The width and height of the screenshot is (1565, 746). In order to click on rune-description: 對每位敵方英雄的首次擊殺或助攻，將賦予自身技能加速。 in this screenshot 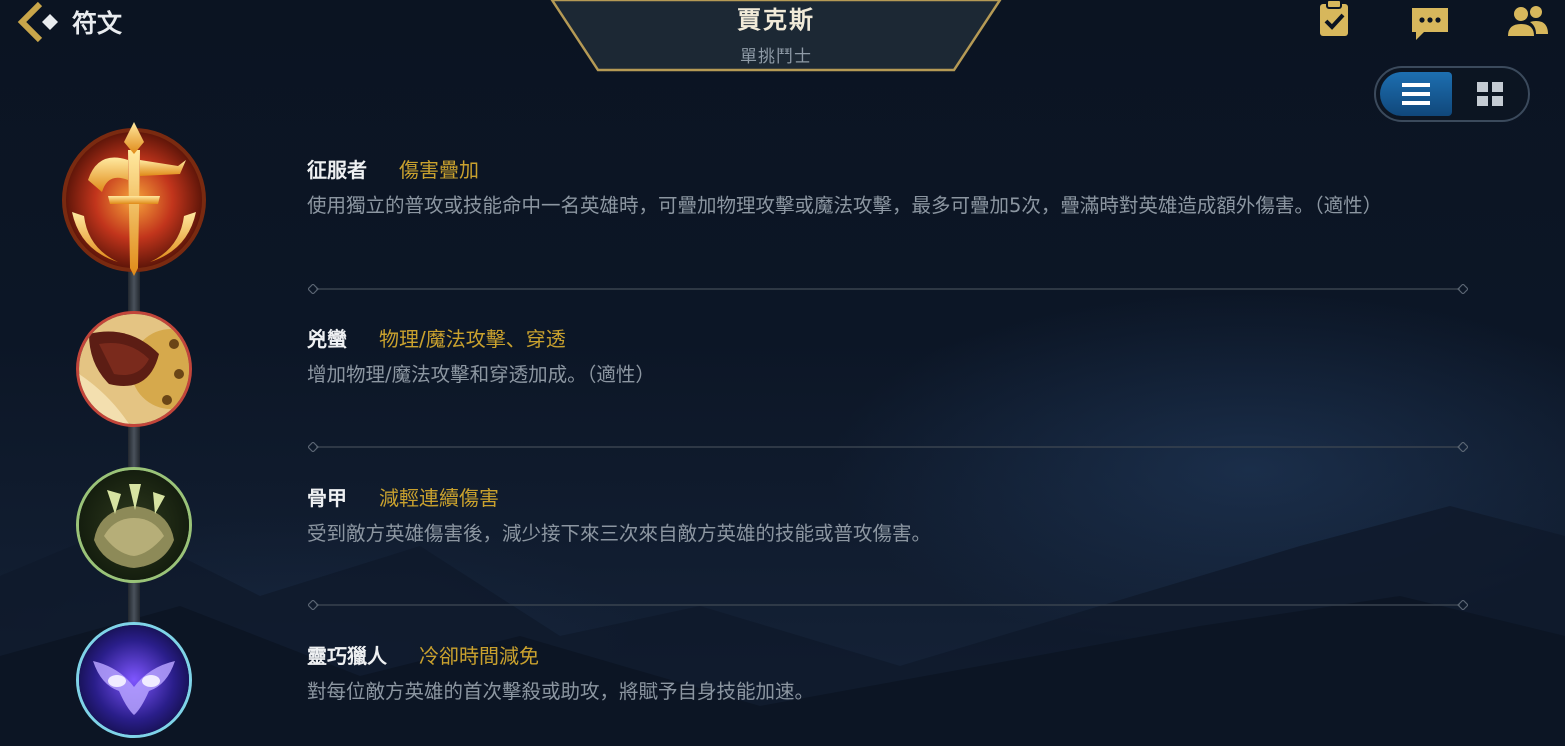, I will do `click(561, 691)`.